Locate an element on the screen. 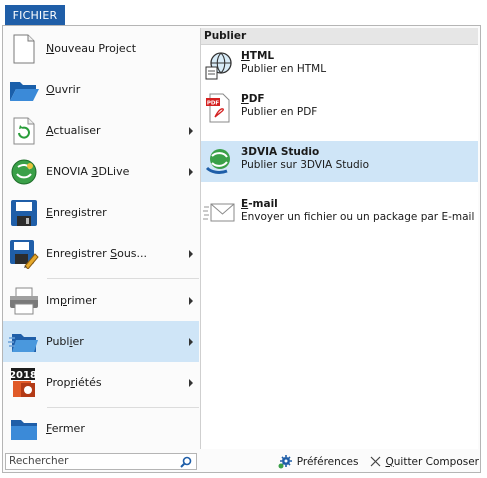 This screenshot has height=478, width=487. menu-item-publier: Publier is located at coordinates (101, 341).